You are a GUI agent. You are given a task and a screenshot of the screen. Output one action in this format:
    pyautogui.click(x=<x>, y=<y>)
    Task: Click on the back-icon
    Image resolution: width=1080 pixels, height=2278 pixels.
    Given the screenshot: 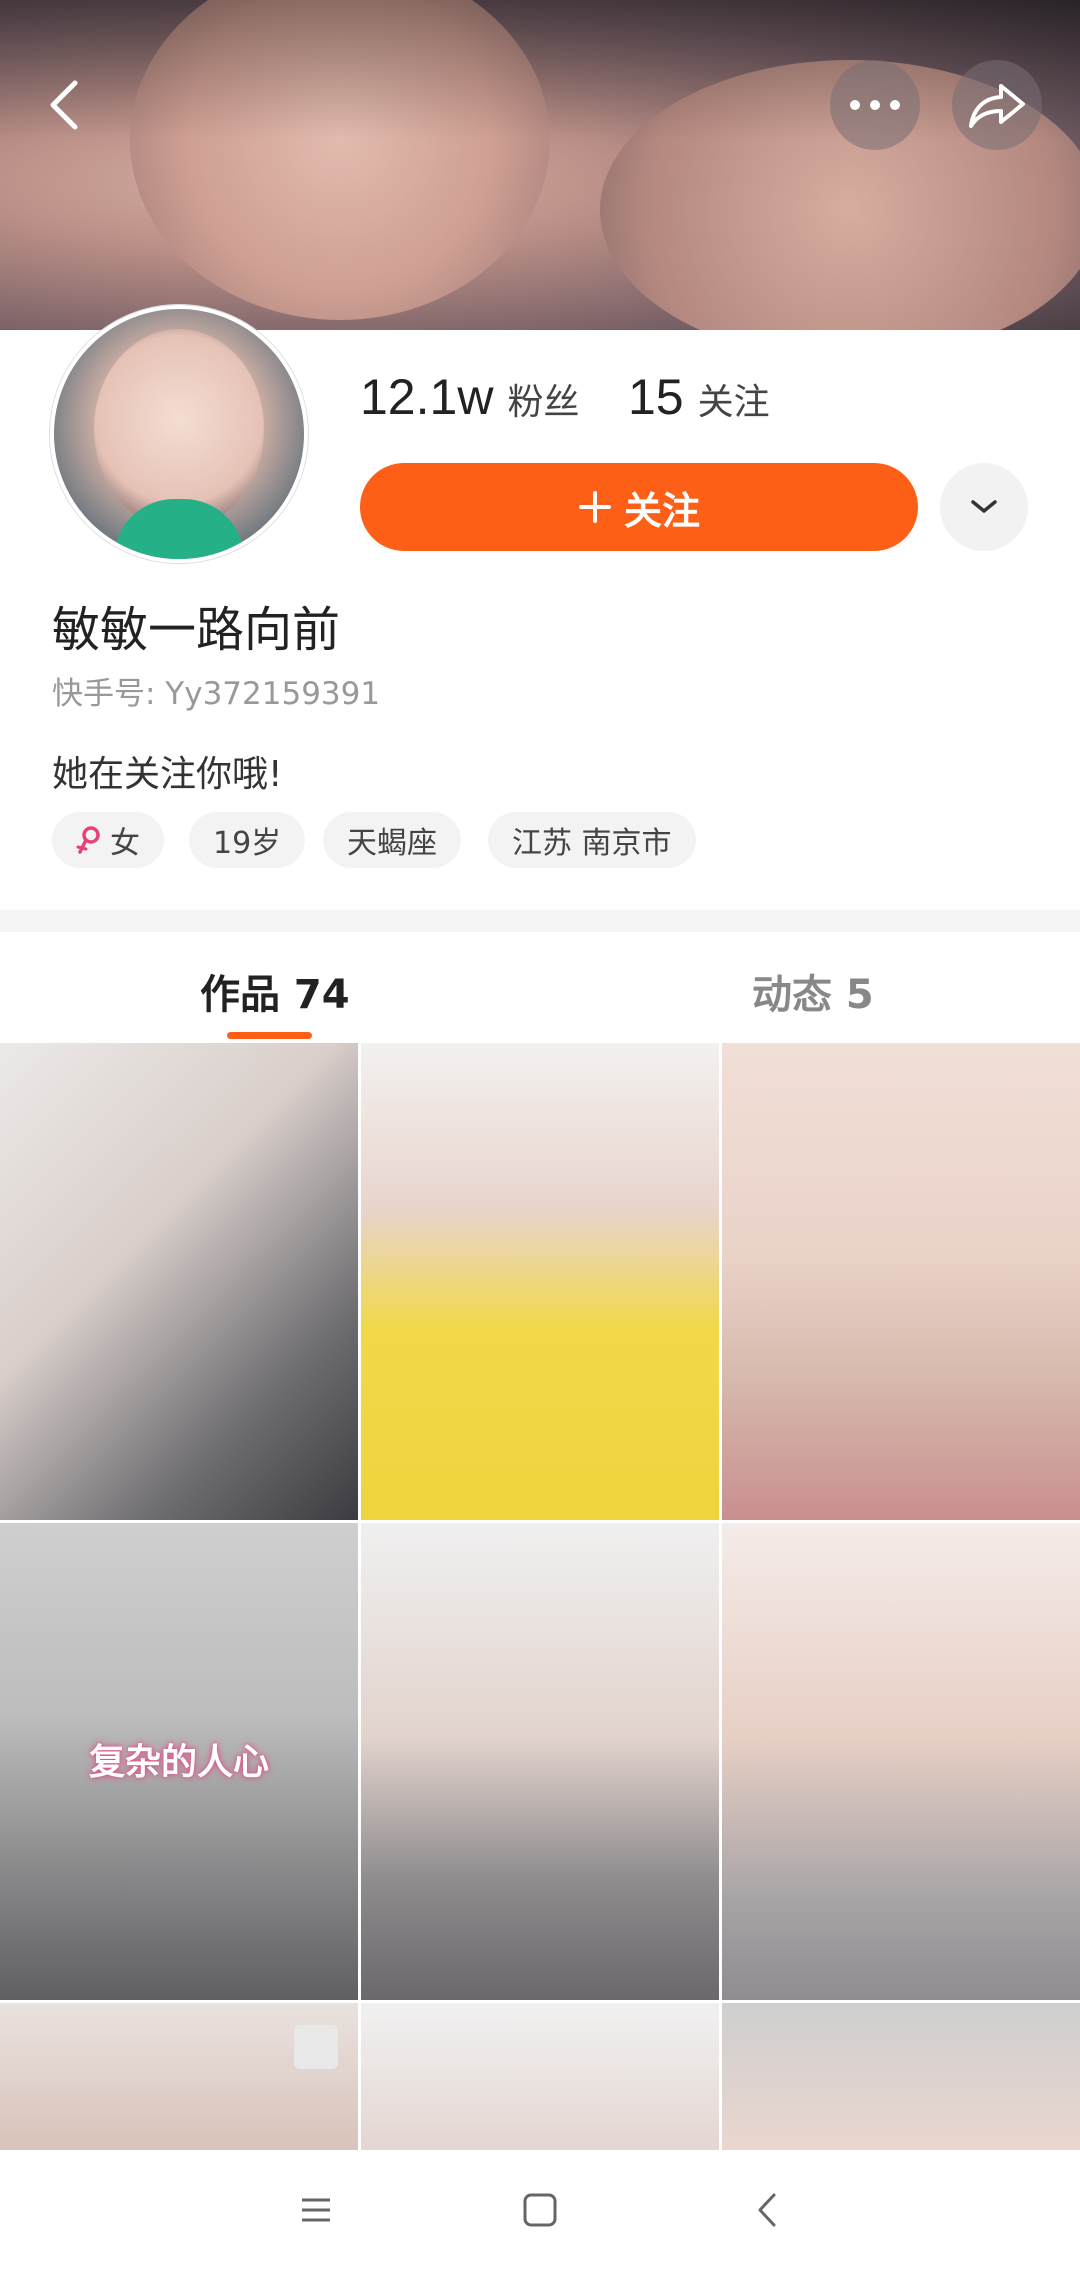 What is the action you would take?
    pyautogui.click(x=64, y=105)
    